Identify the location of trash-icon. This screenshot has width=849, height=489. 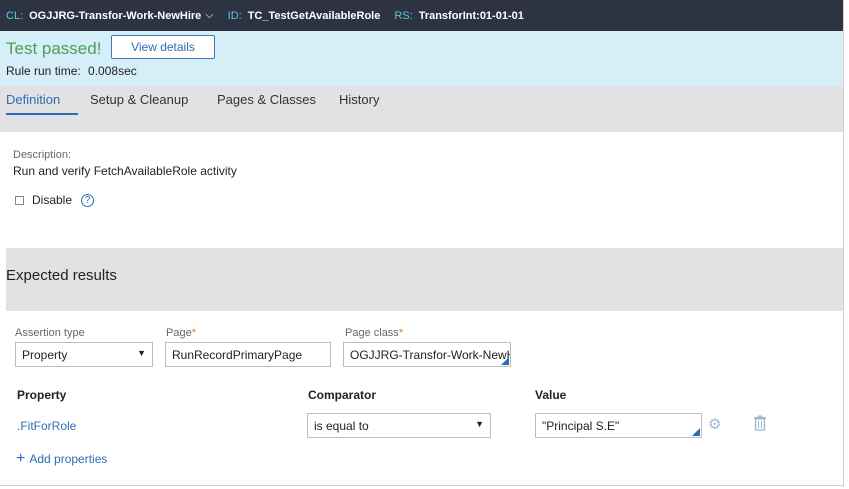
(760, 425).